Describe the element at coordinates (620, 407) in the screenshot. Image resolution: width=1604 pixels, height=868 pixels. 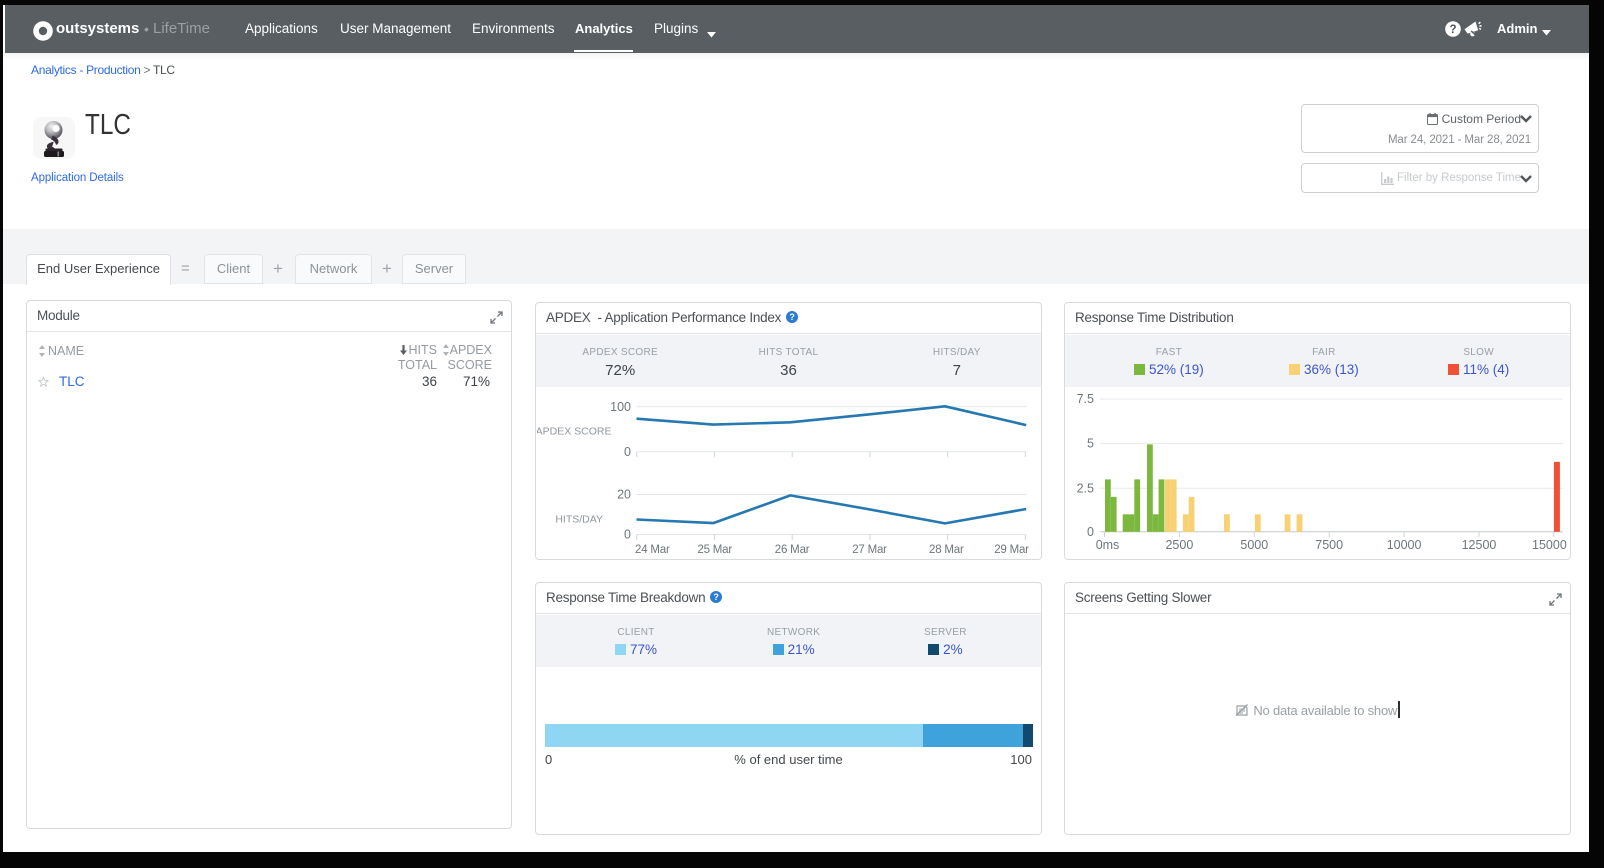
I see `svg-text: 100` at that location.